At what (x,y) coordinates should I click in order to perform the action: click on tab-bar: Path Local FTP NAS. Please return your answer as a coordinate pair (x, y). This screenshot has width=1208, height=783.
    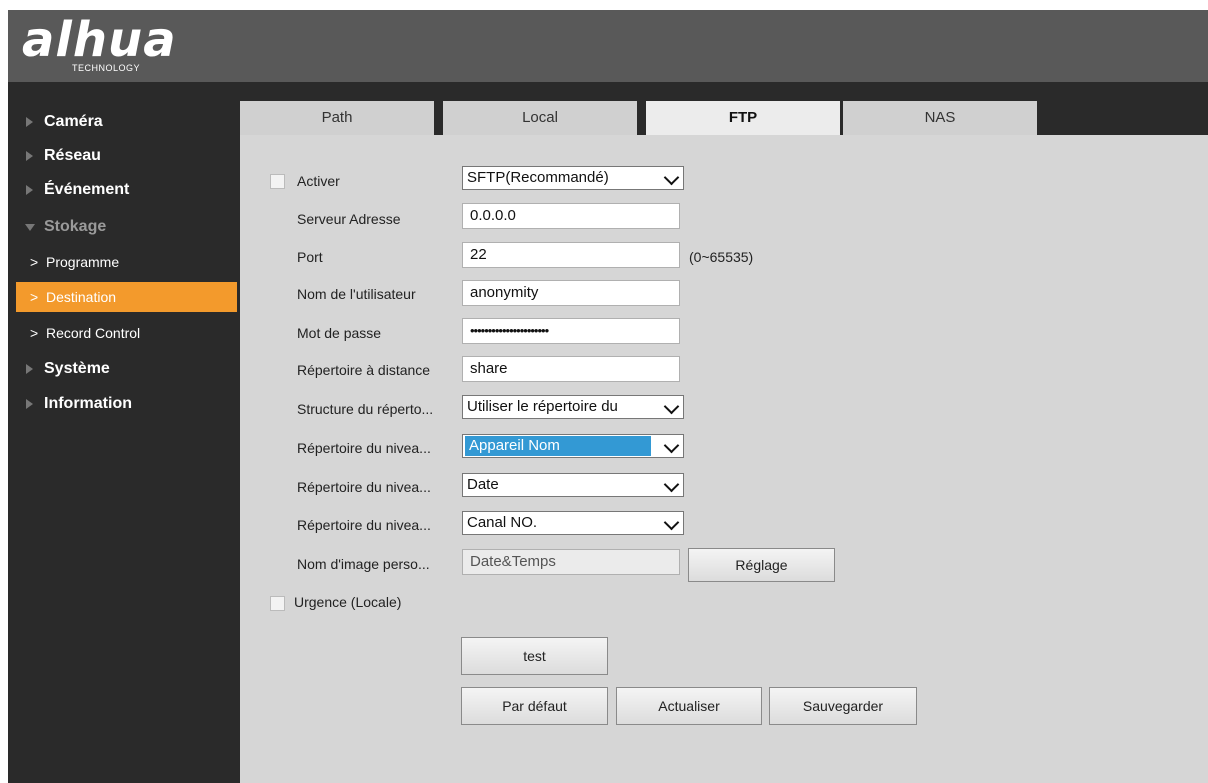
    Looking at the image, I should click on (724, 116).